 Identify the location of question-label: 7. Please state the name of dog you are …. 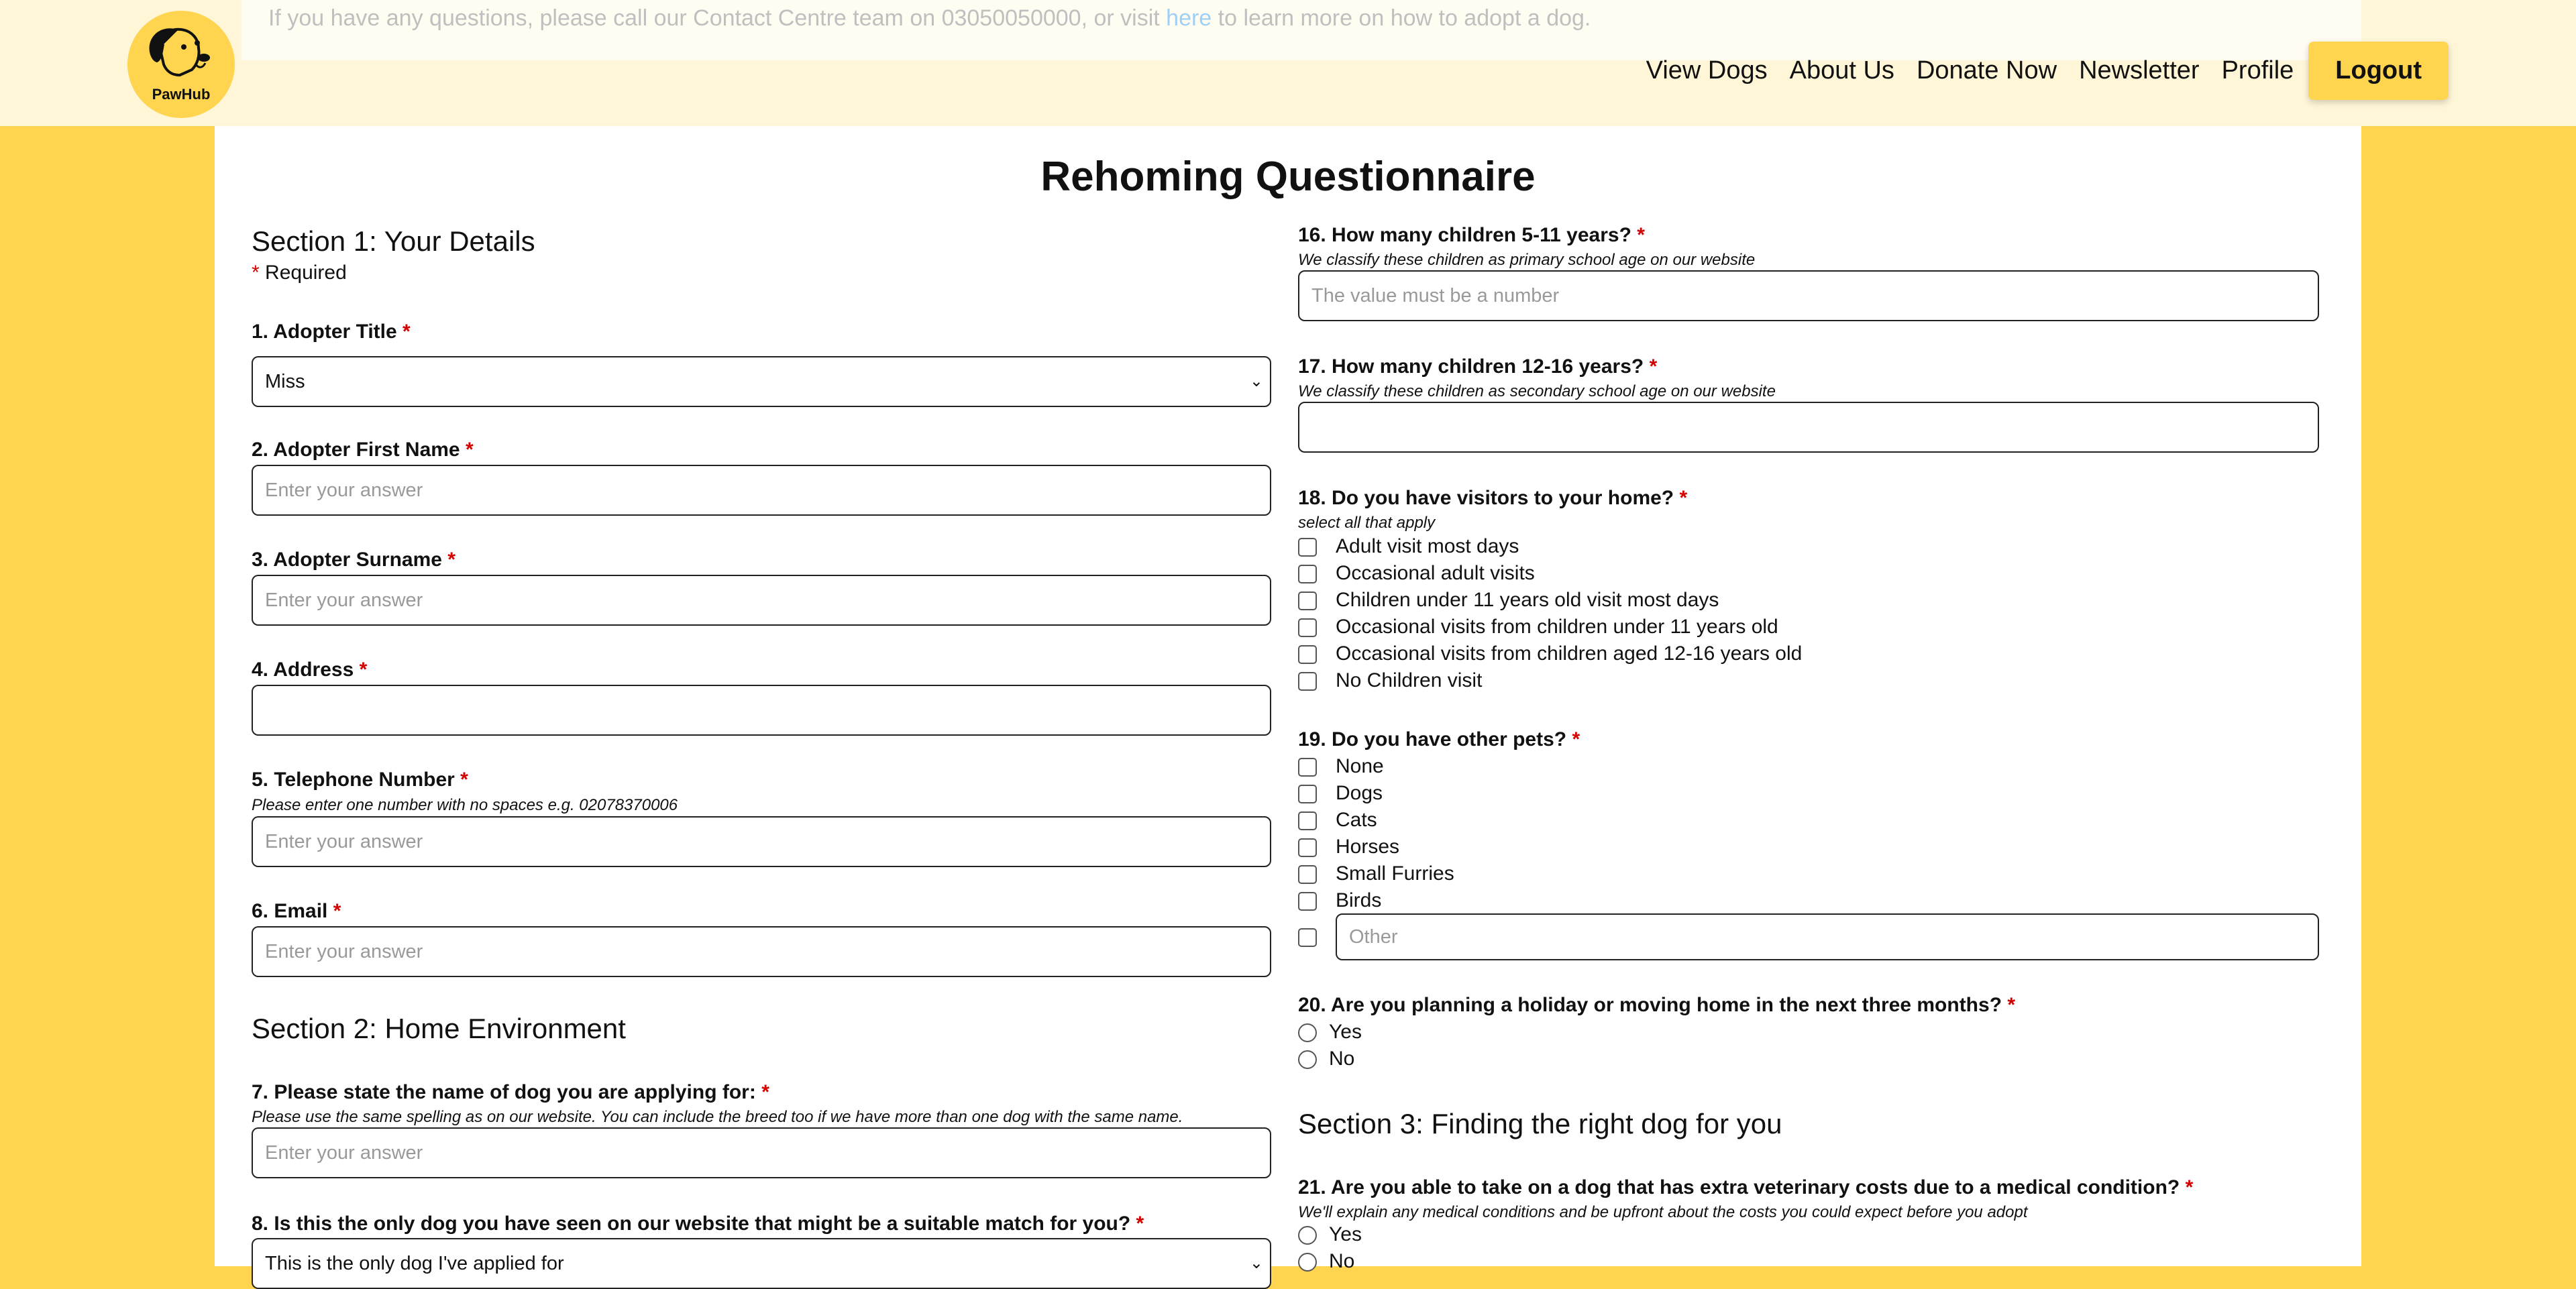
(510, 1092).